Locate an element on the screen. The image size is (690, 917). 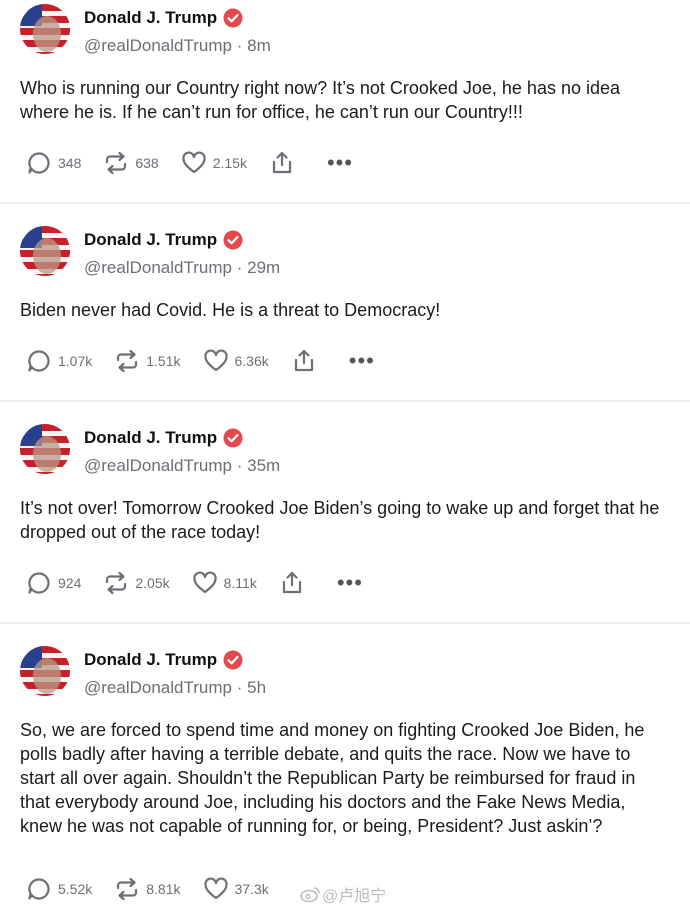
retruth-button: 8.81k is located at coordinates (147, 889).